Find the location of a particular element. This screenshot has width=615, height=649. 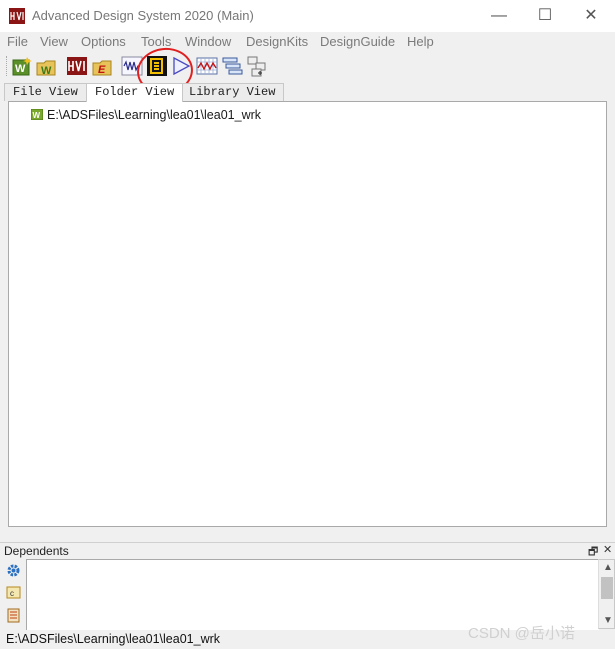

ads-logo-icon is located at coordinates (77, 66).